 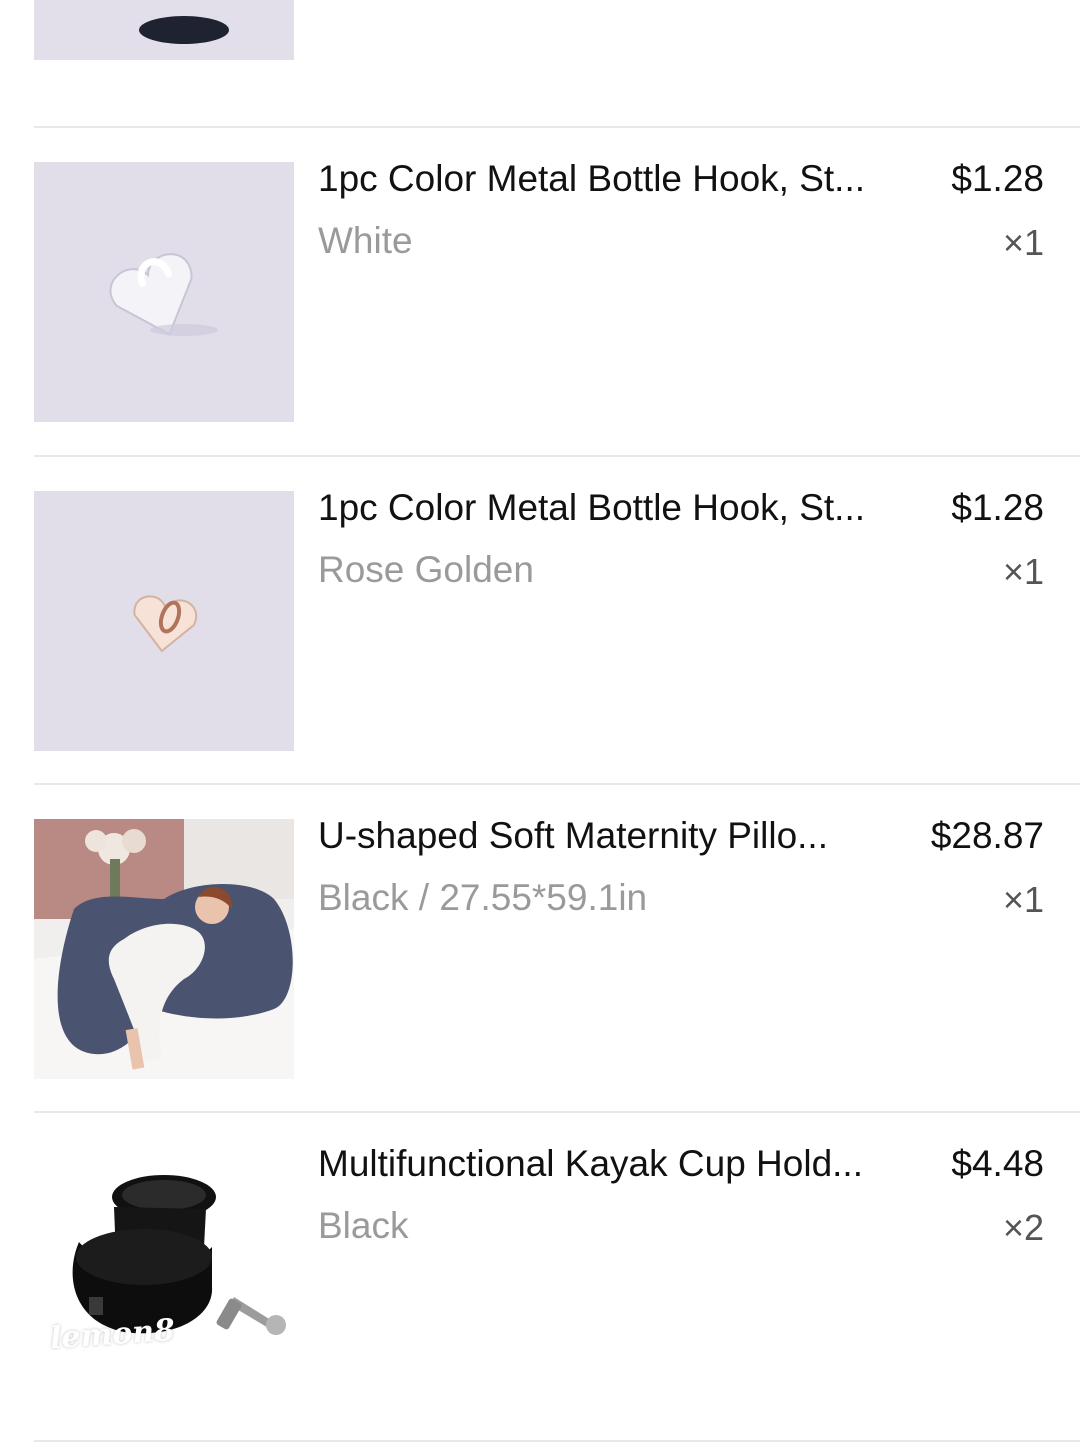 I want to click on product-variant: Black, so click(x=363, y=1225).